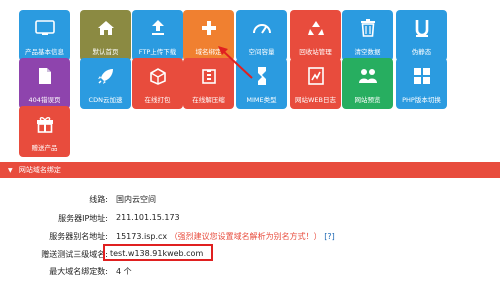 The width and height of the screenshot is (500, 282). I want to click on value-server-ip: 211.101.15.173, so click(148, 217).